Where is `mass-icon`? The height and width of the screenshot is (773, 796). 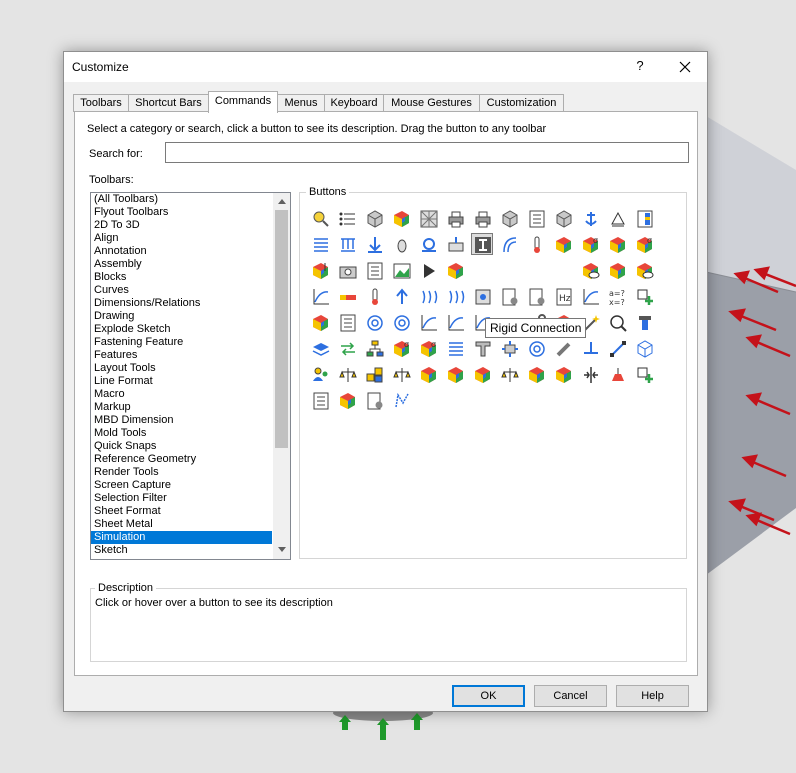
mass-icon is located at coordinates (617, 374).